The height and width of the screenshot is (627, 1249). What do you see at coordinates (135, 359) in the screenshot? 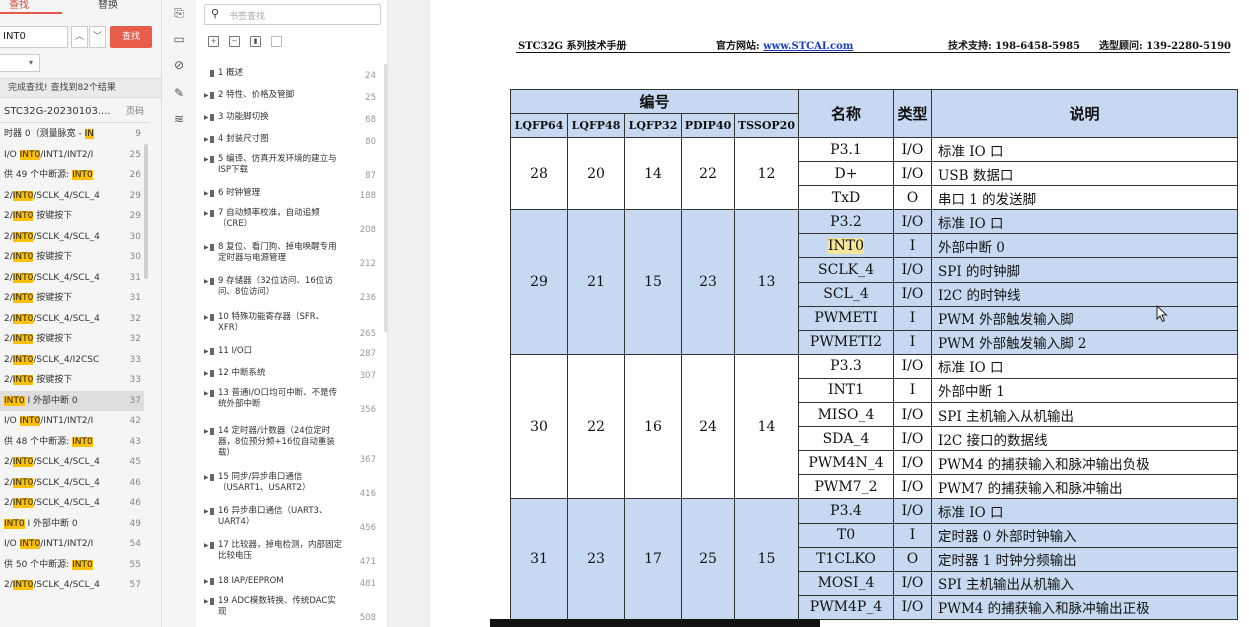
I see `result-page: 33` at bounding box center [135, 359].